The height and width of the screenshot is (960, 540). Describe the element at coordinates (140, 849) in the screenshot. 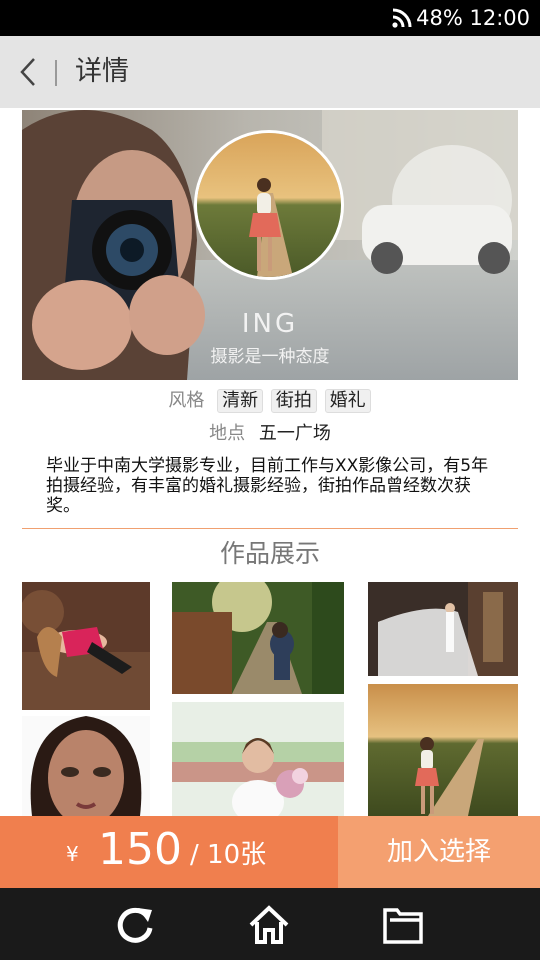

I see `price-amount: 150` at that location.